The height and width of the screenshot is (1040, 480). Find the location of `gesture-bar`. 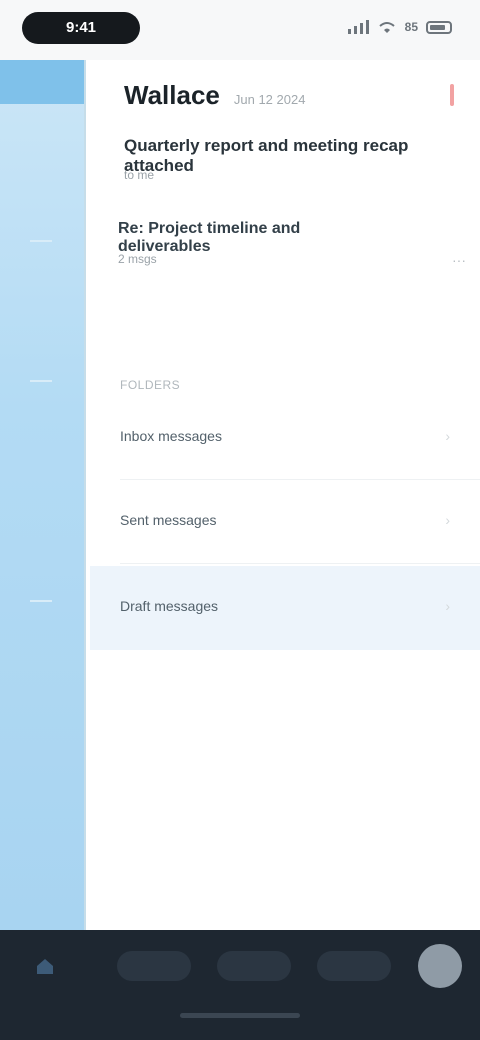

gesture-bar is located at coordinates (240, 1015).